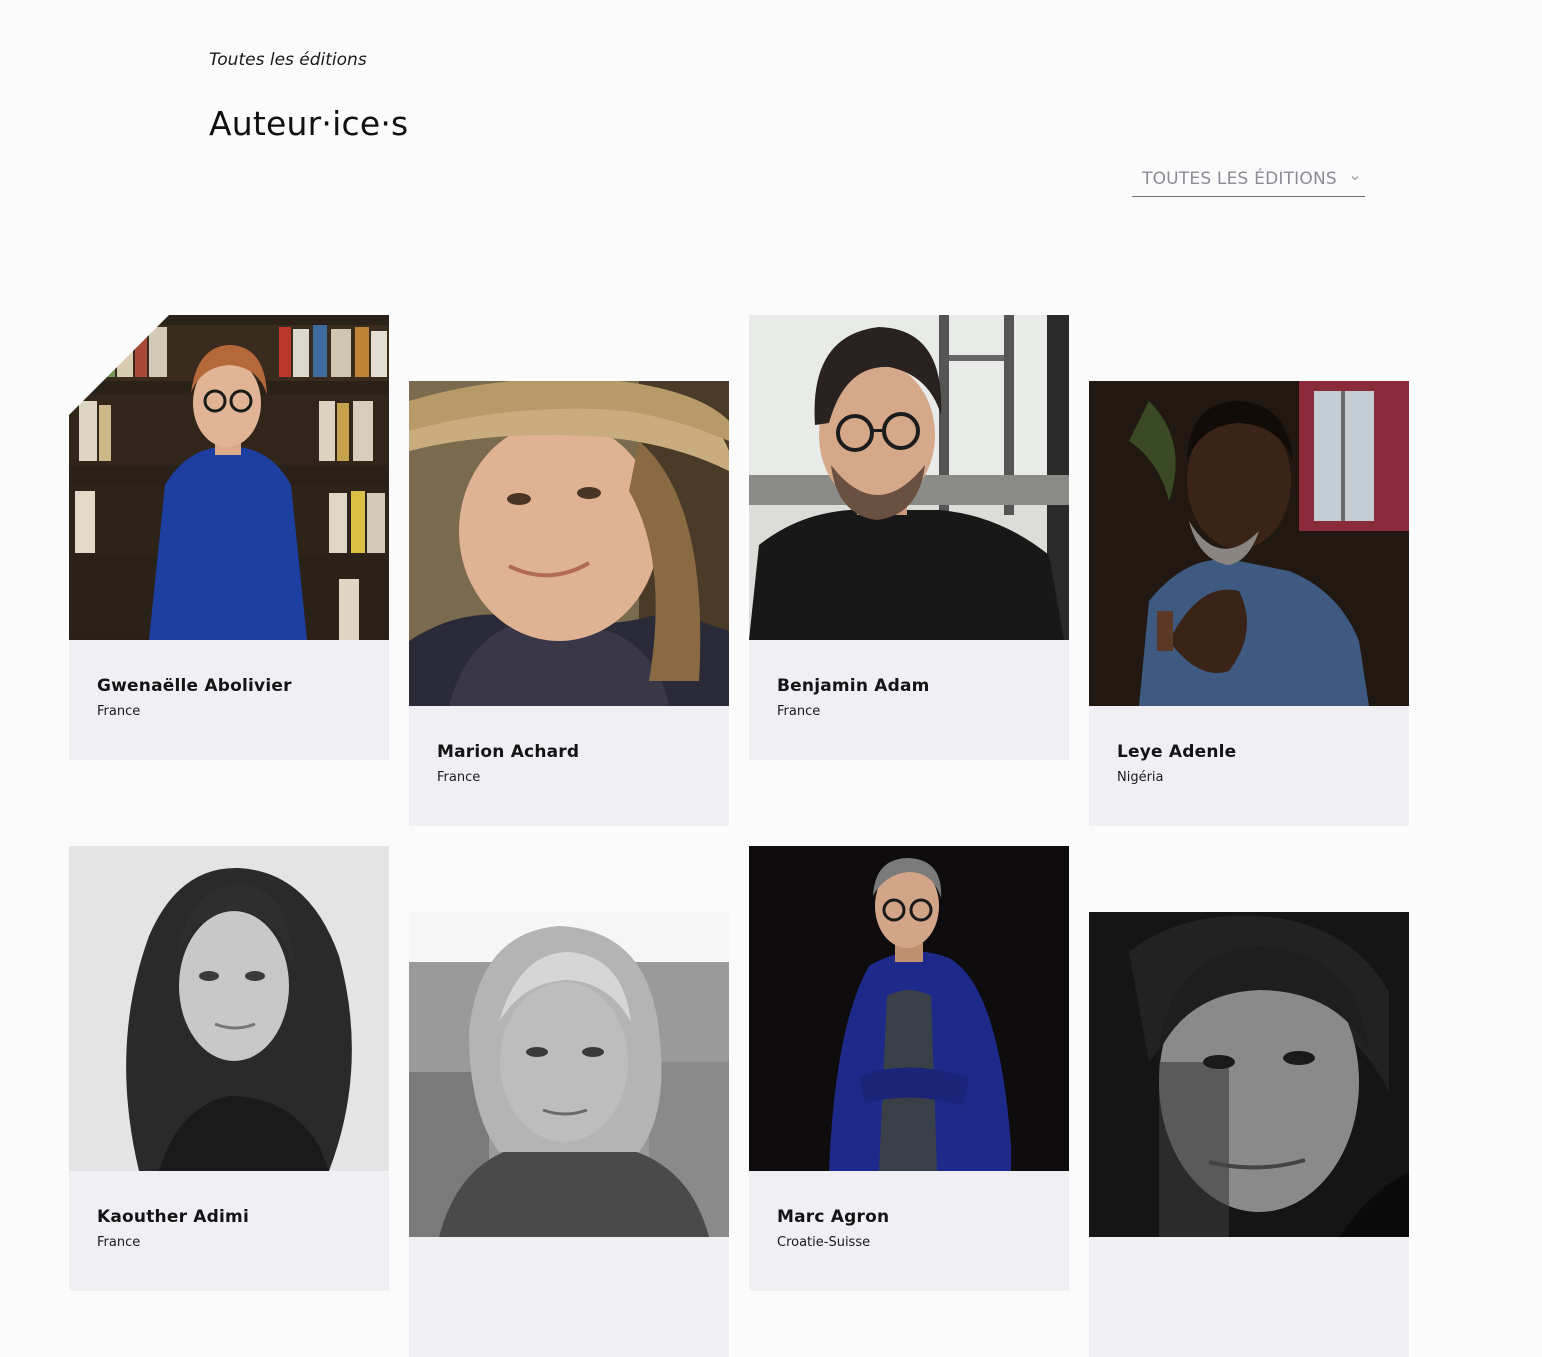 Image resolution: width=1542 pixels, height=1357 pixels. I want to click on author-name: Gwenaëlle Abolivier, so click(194, 686).